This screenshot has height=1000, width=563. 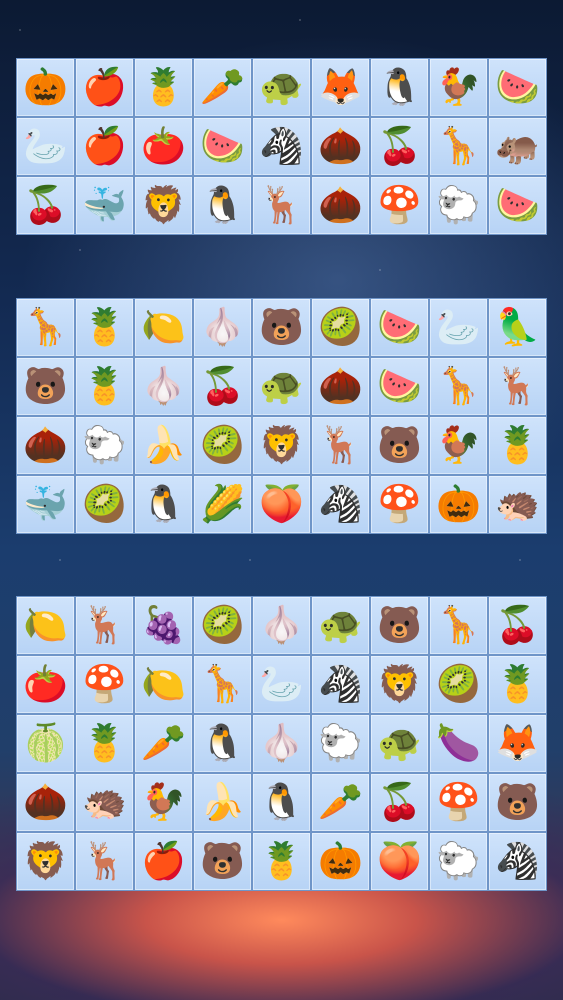 What do you see at coordinates (517, 327) in the screenshot?
I see `tile-parrot: 🦜` at bounding box center [517, 327].